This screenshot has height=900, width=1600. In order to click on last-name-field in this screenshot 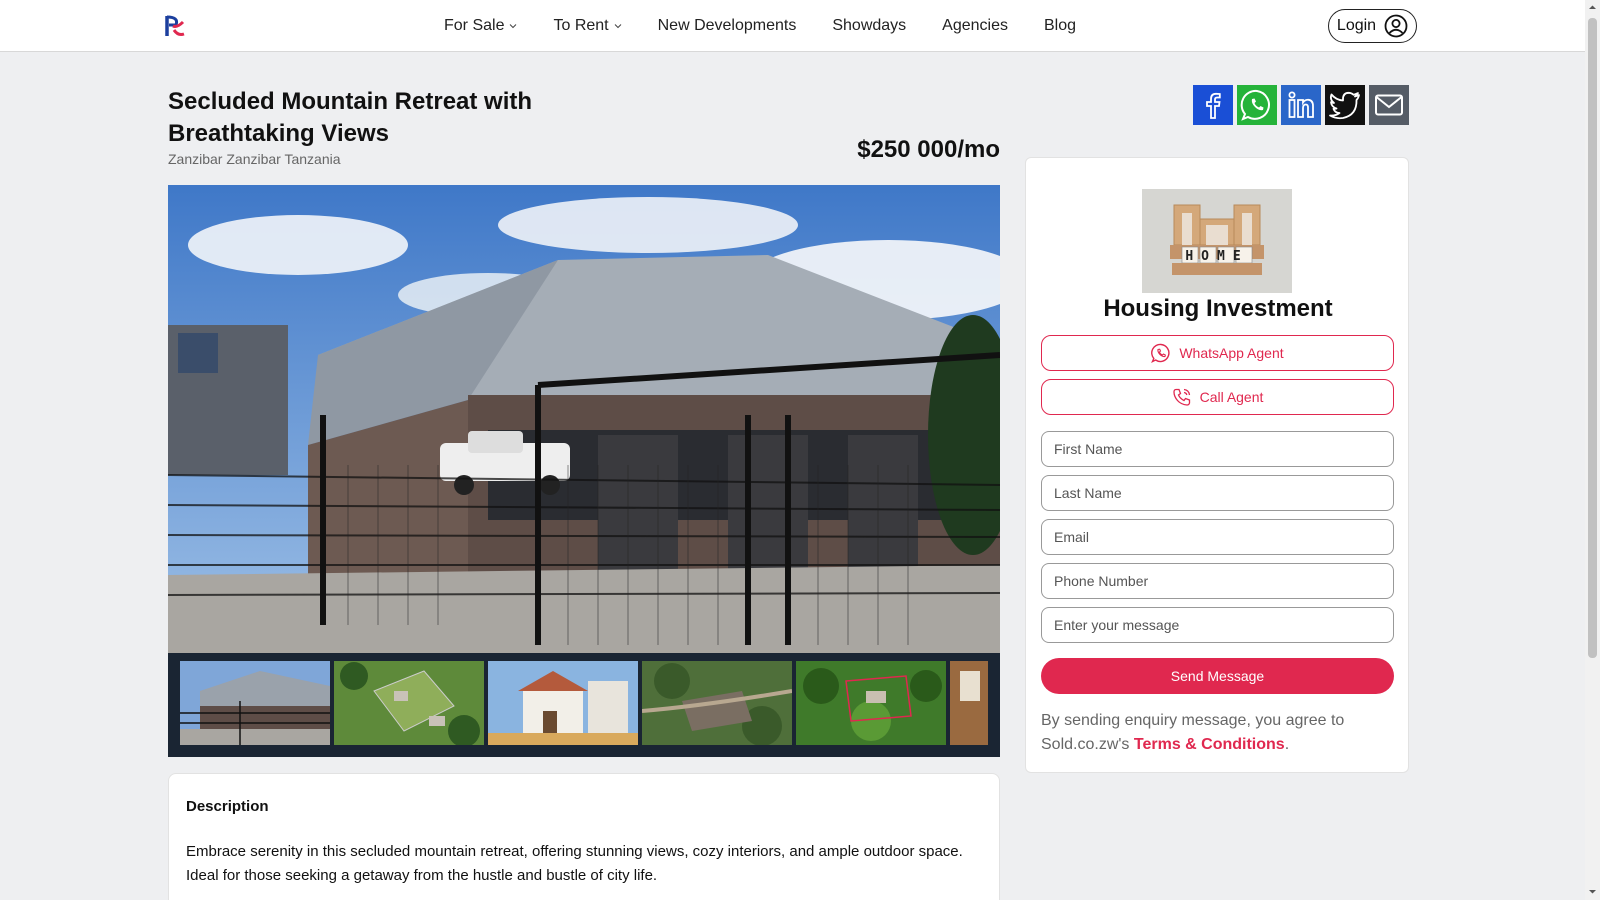, I will do `click(1217, 493)`.